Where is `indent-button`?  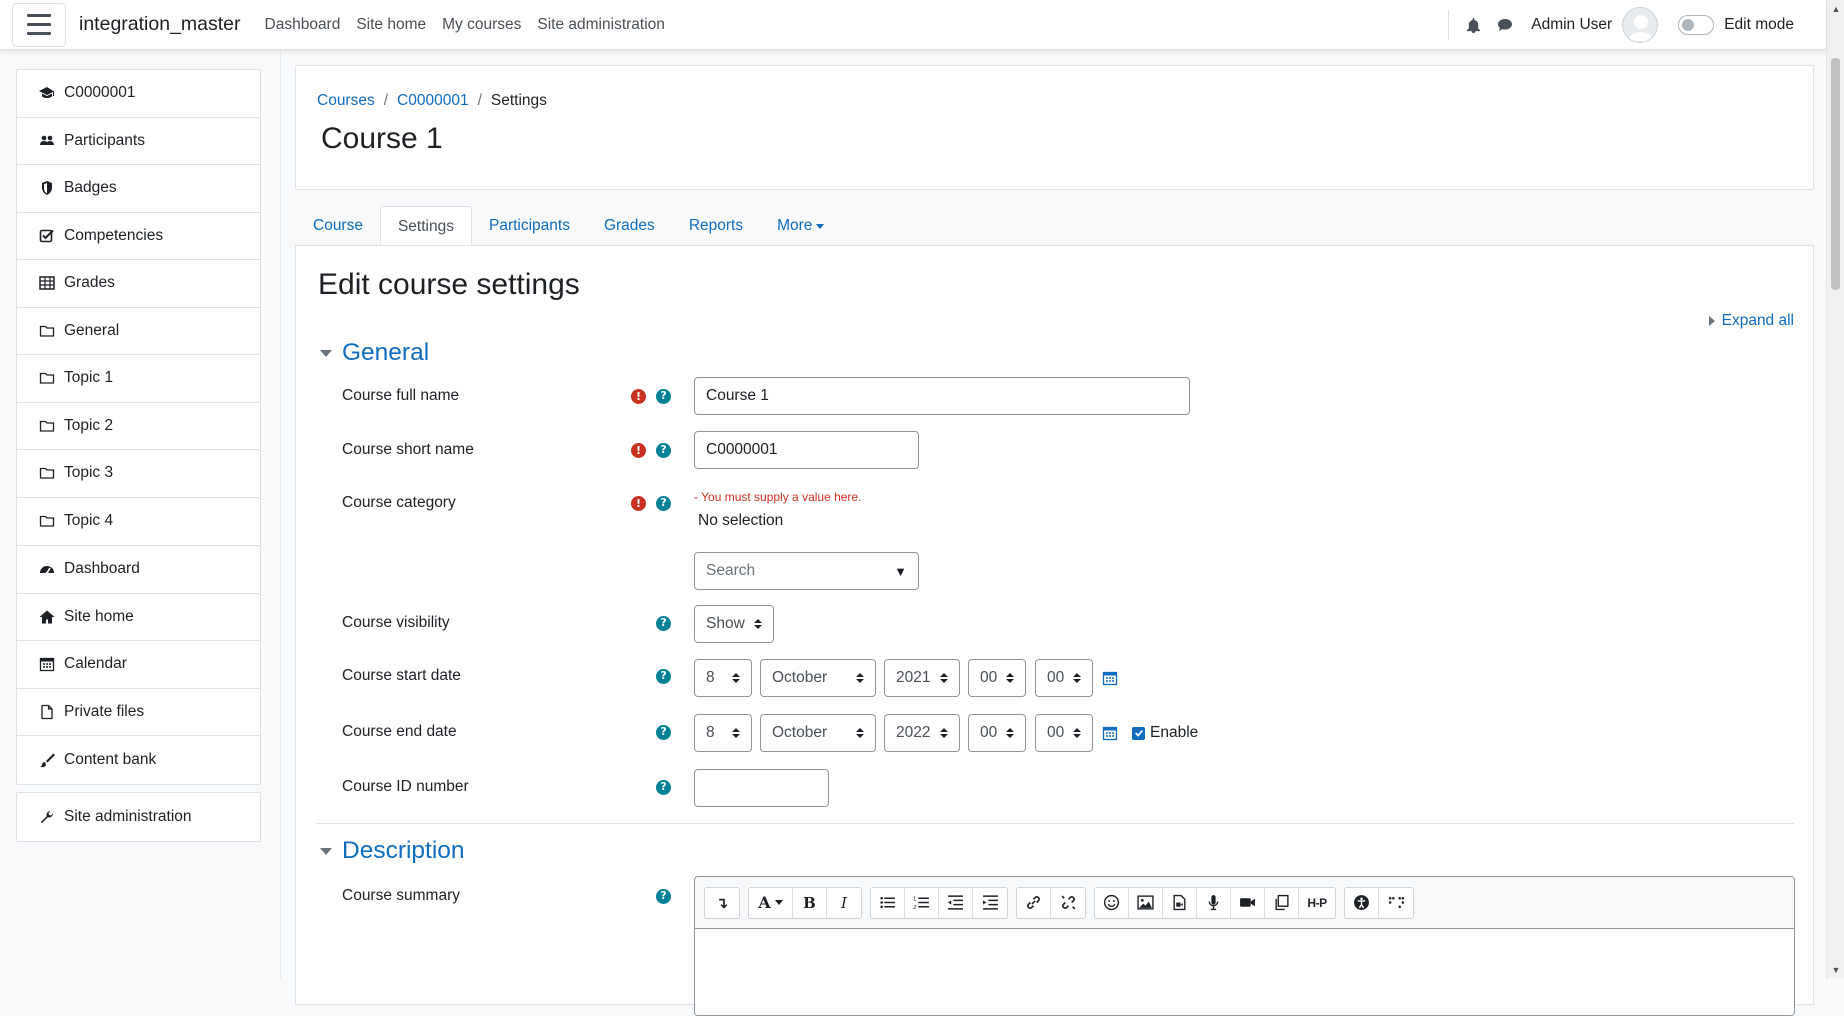
indent-button is located at coordinates (990, 903).